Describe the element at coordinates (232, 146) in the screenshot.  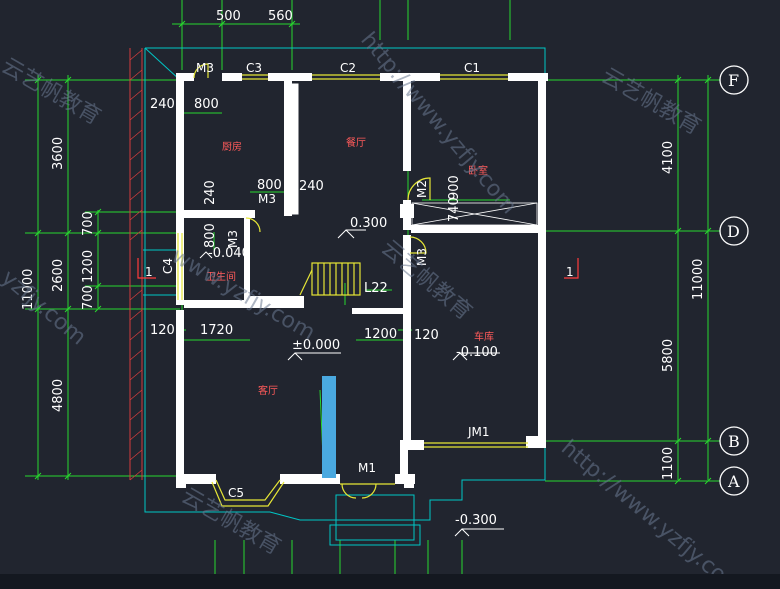
I see `room-kitchen: 厨房` at that location.